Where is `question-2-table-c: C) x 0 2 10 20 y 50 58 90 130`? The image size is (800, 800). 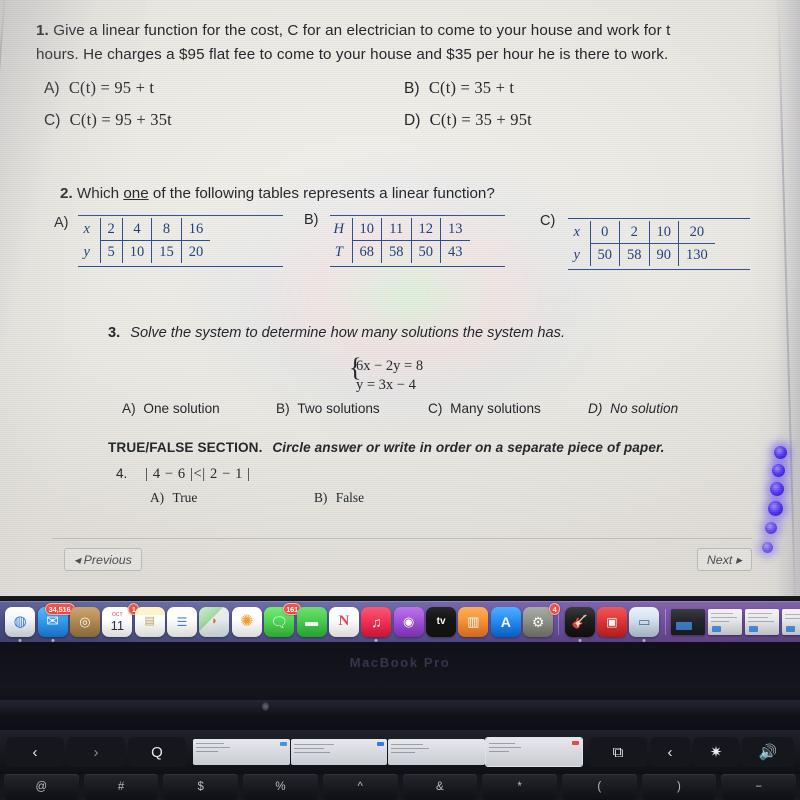
question-2-table-c: C) x 0 2 10 20 y 50 58 90 130 is located at coordinates (645, 241).